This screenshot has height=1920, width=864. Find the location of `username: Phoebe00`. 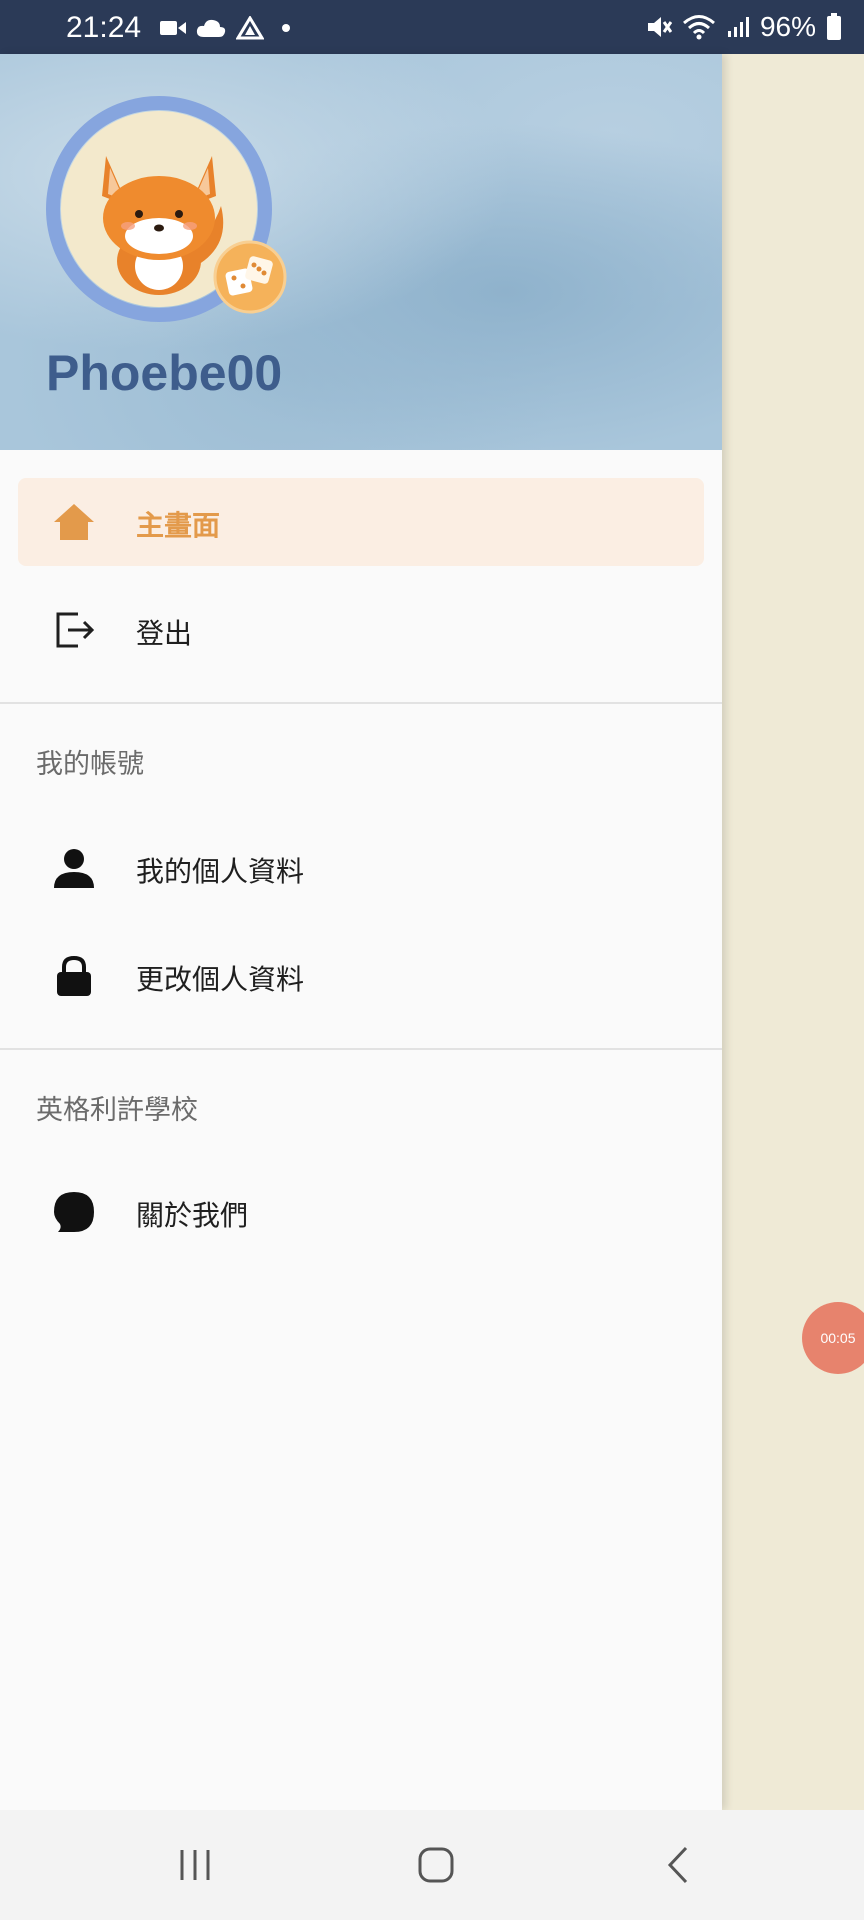

username: Phoebe00 is located at coordinates (164, 373).